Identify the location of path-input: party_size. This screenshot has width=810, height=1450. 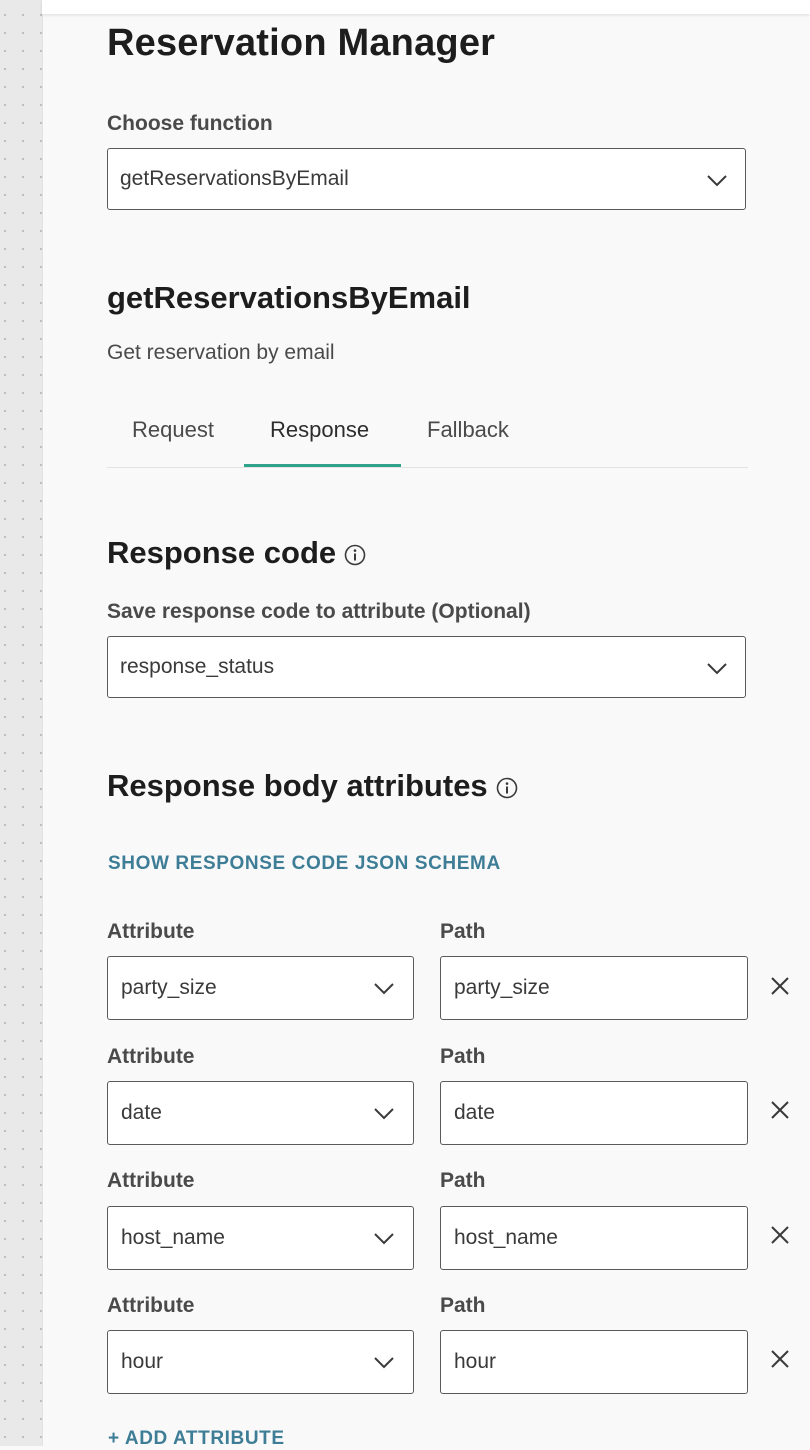
(594, 988).